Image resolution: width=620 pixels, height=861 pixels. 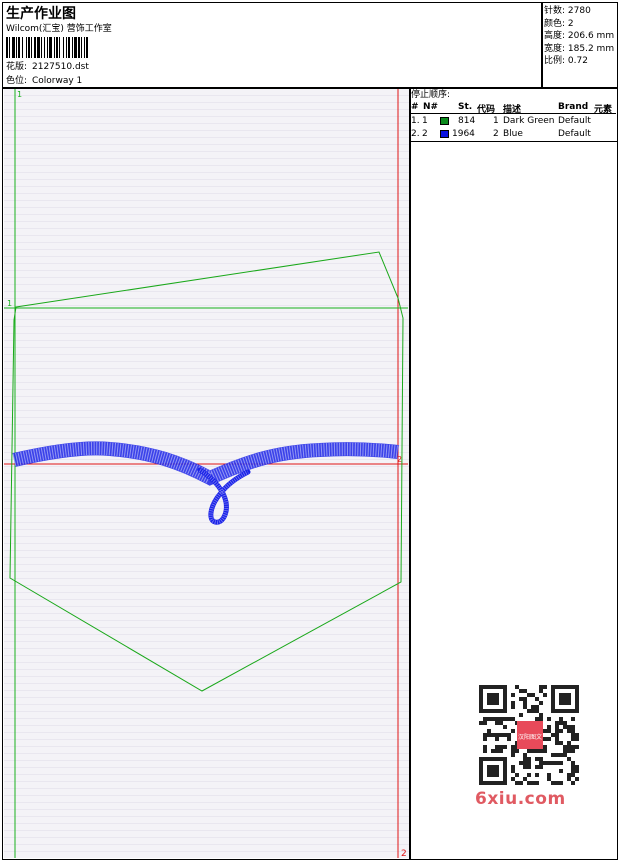 I want to click on seal-text: 汉阳图文, so click(x=530, y=737).